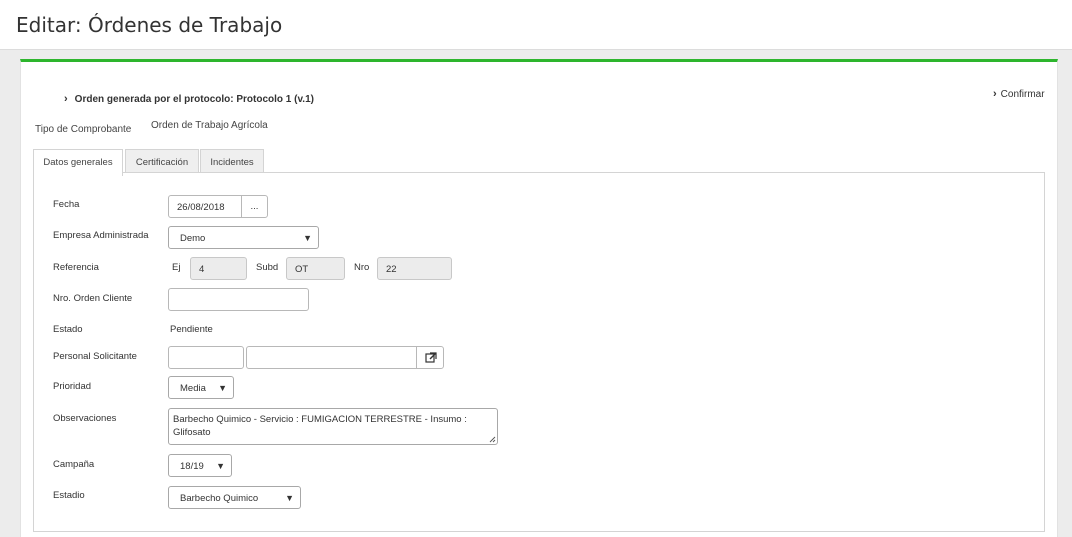 The image size is (1072, 537). I want to click on subd-label: Subd, so click(267, 267).